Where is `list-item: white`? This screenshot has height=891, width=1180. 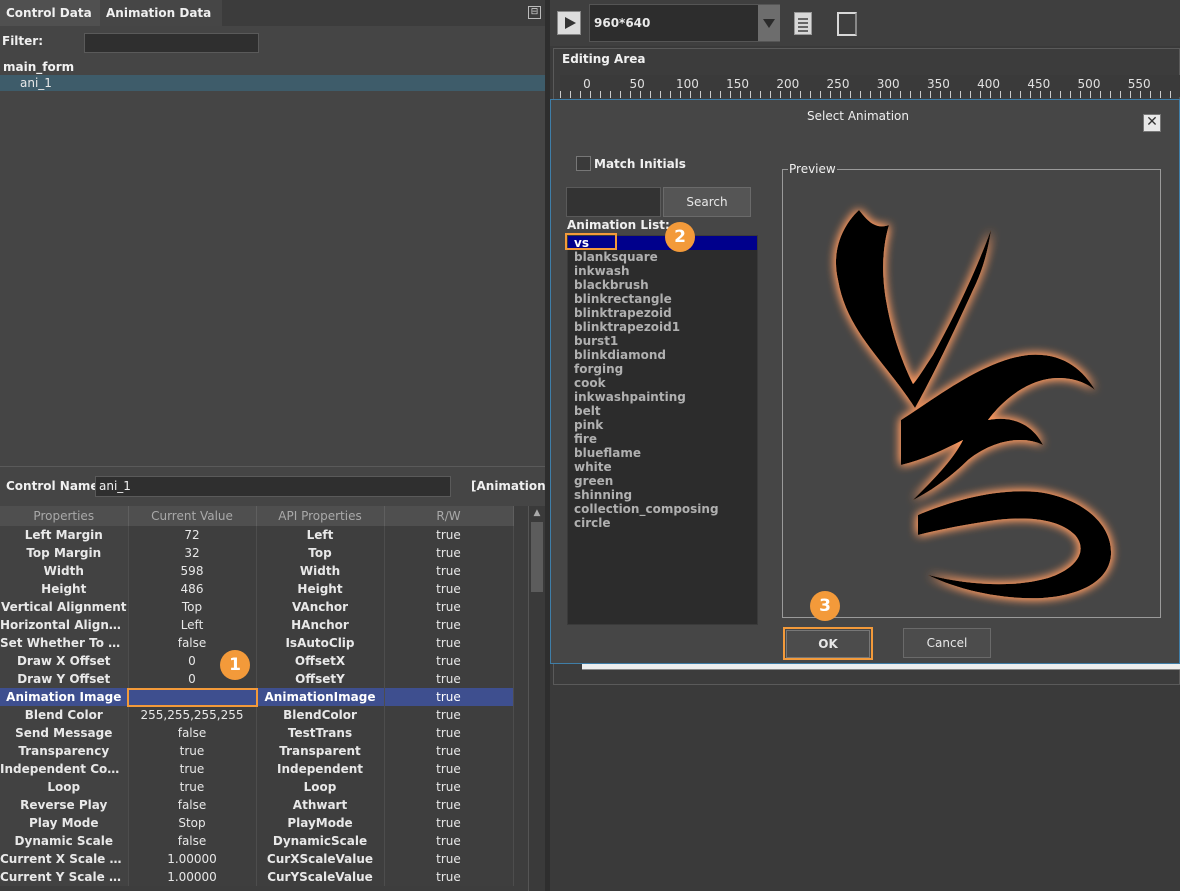 list-item: white is located at coordinates (662, 467).